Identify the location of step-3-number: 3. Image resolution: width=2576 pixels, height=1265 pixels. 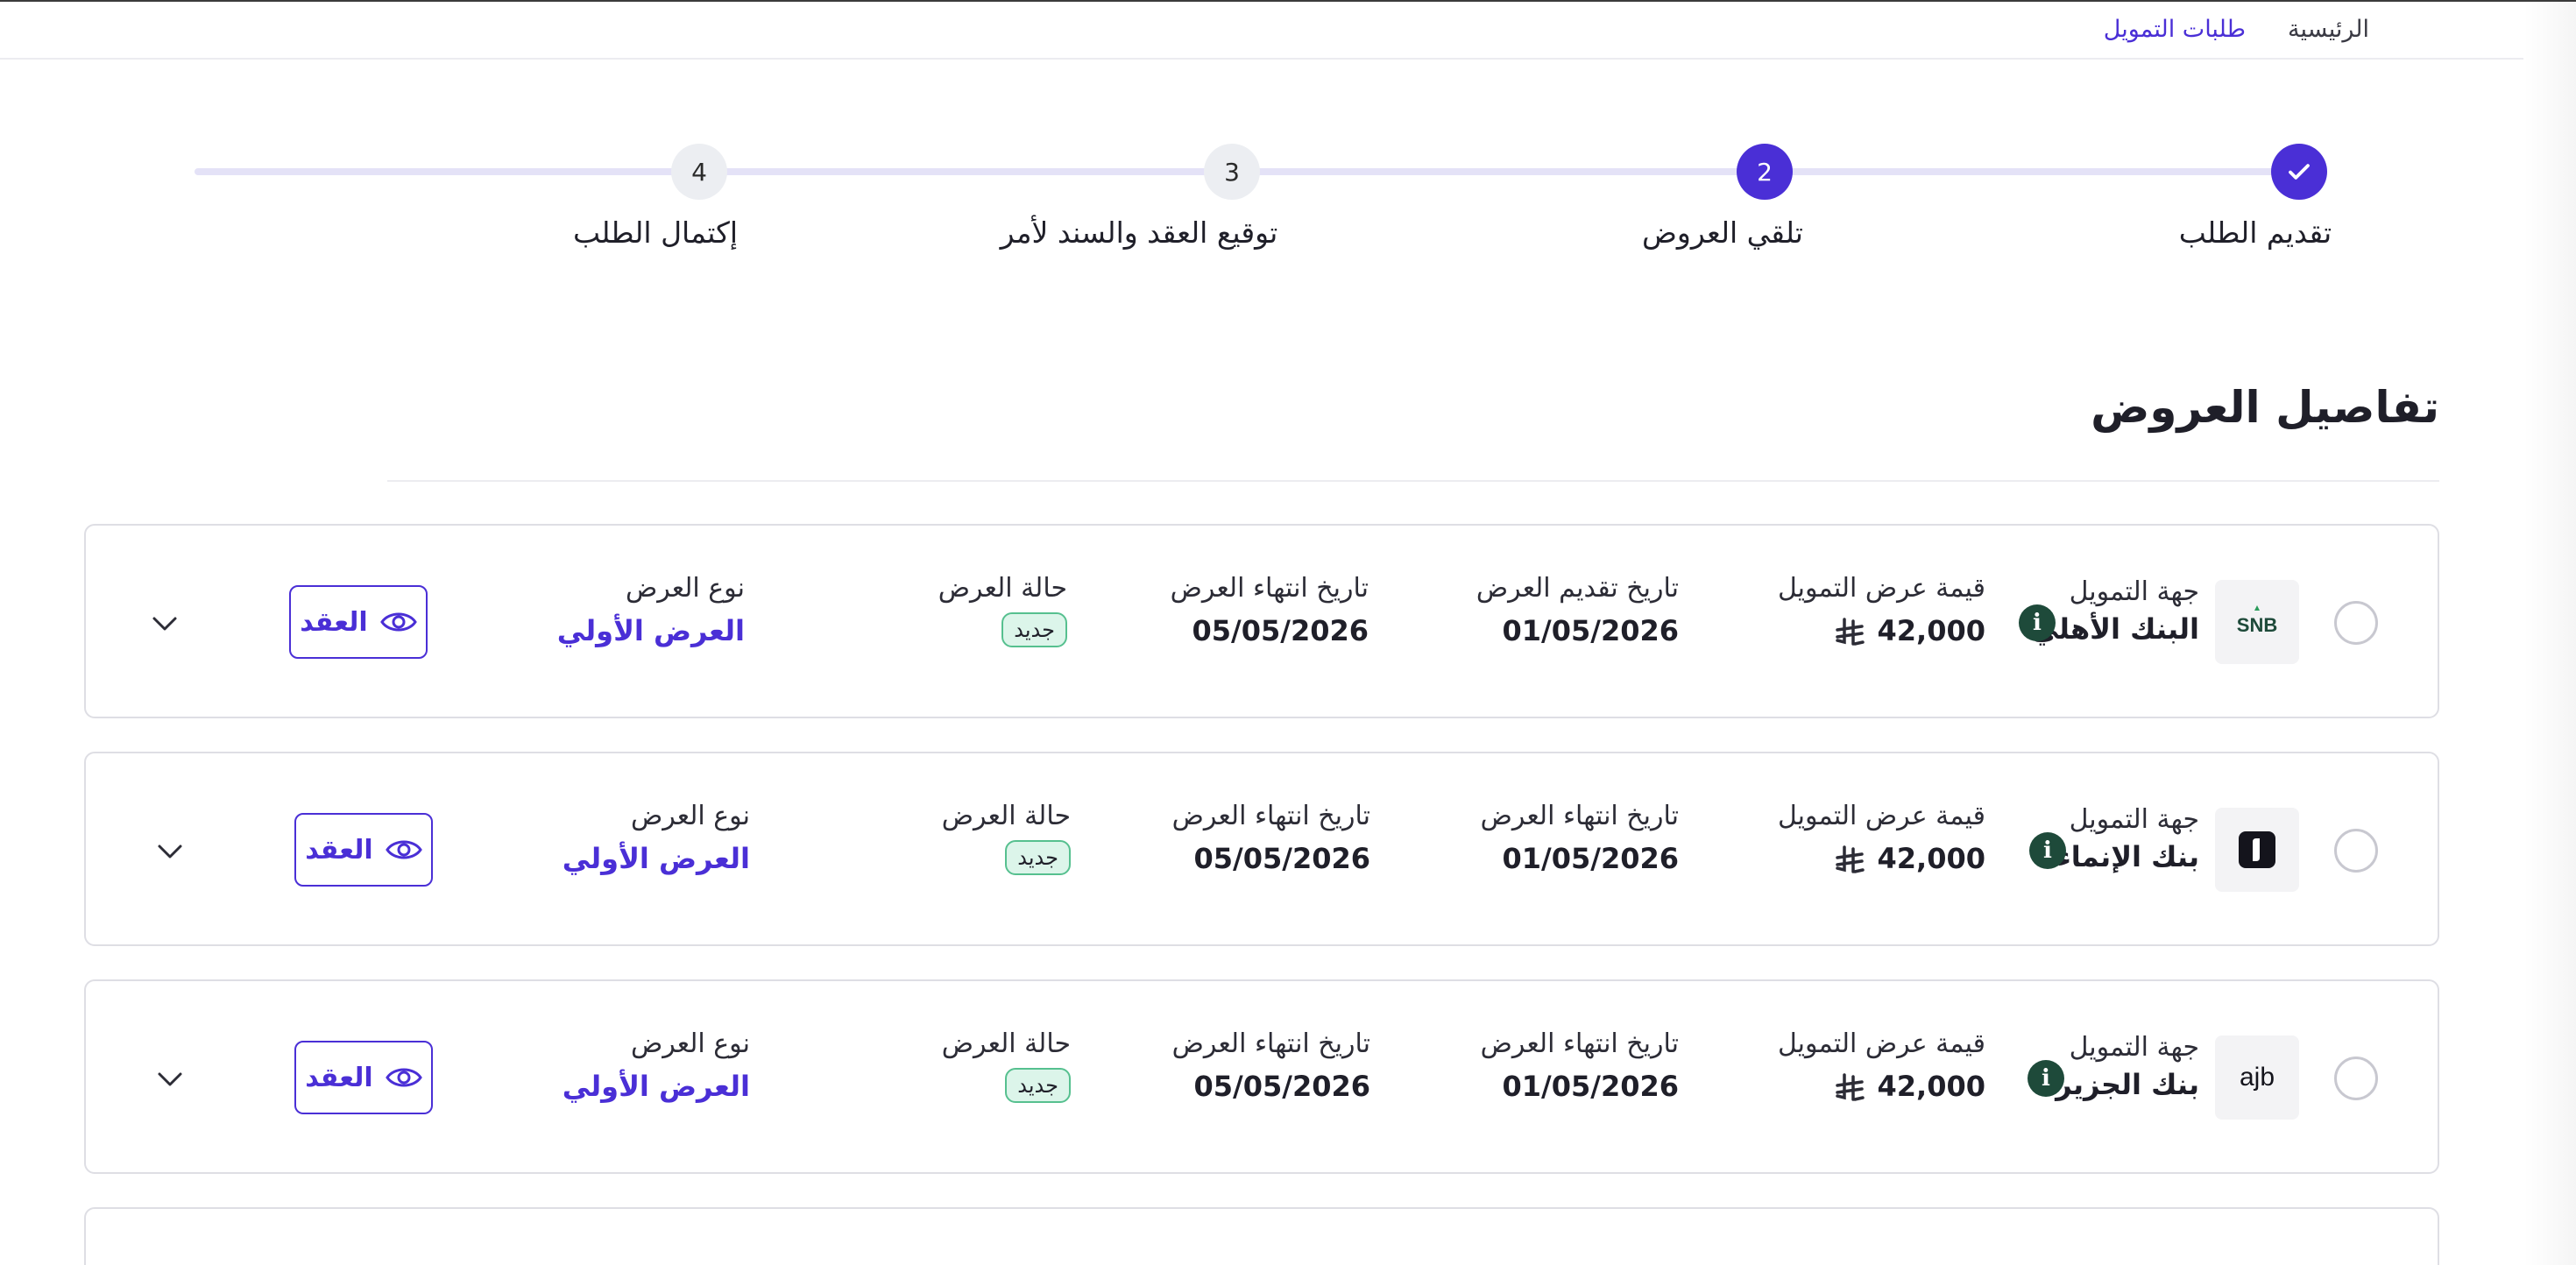
(1232, 172).